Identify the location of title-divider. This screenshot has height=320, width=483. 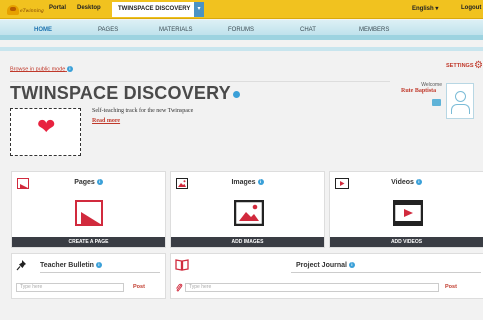
(200, 81).